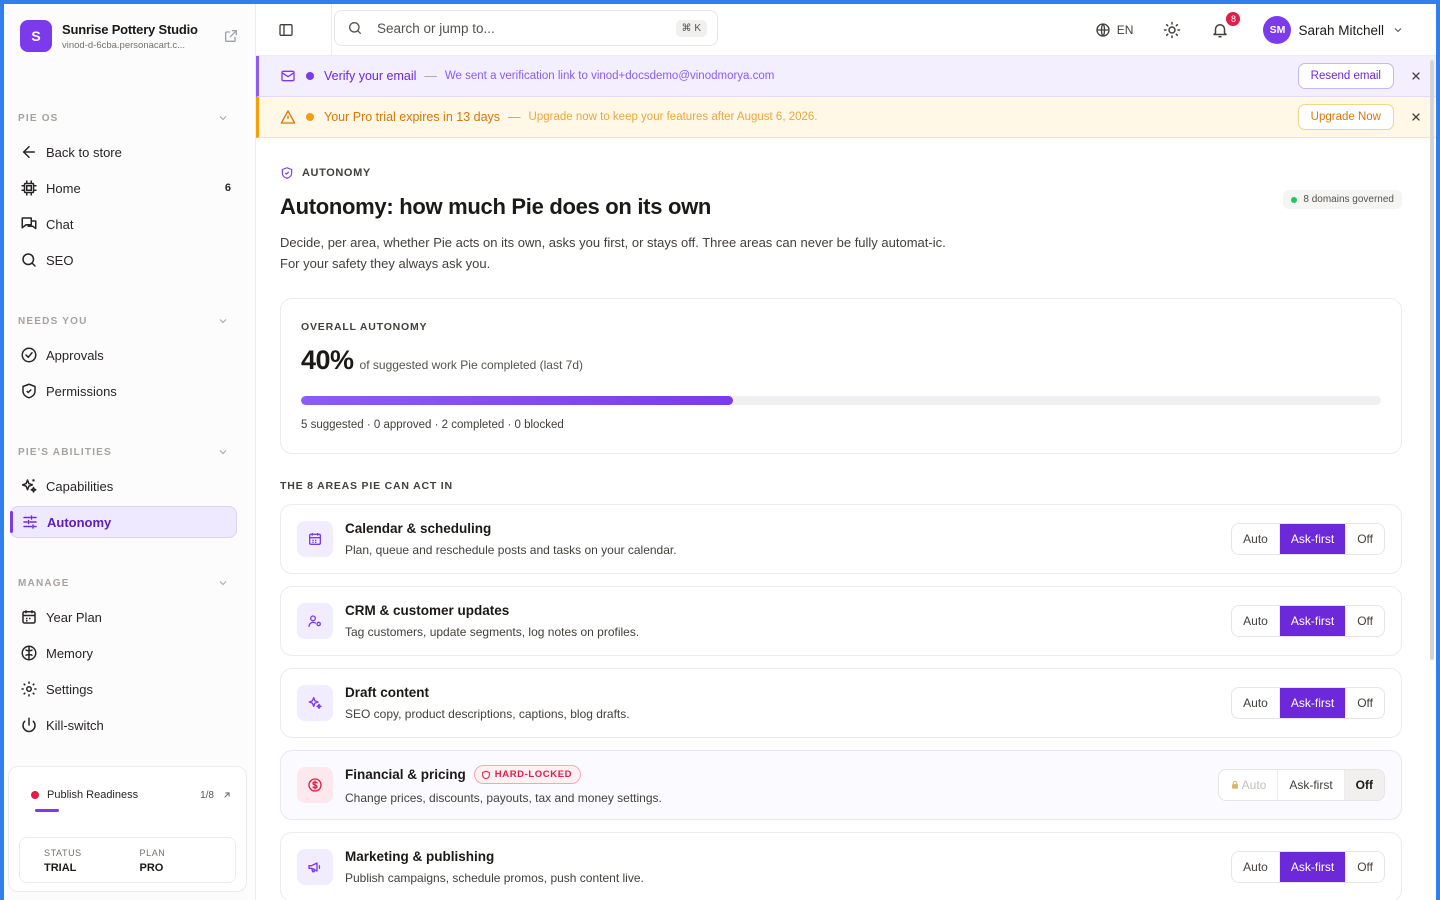  Describe the element at coordinates (336, 173) in the screenshot. I see `kicker-label: AUTONOMY` at that location.